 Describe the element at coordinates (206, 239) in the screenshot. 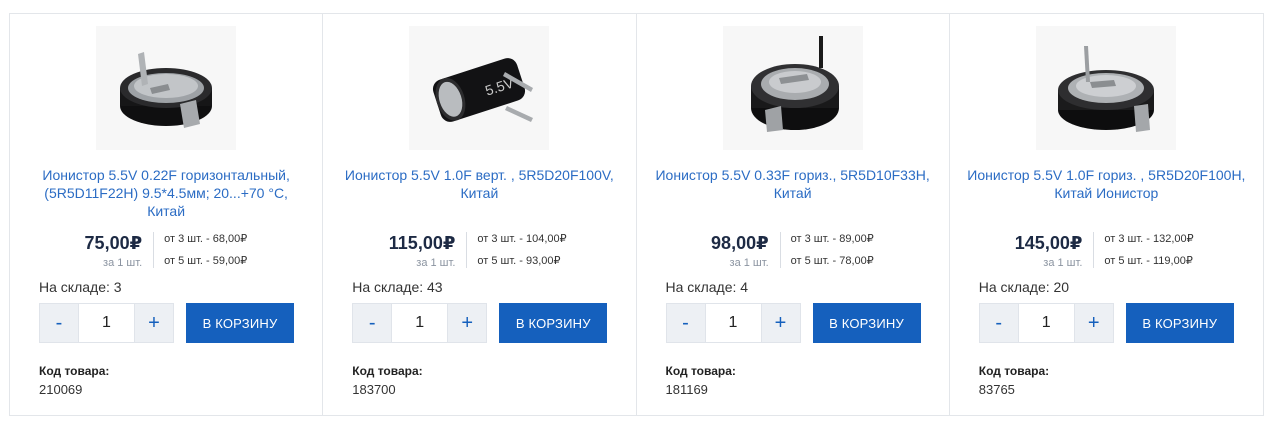

I see `price-tier-3: от 3 шт. - 68,00₽` at that location.